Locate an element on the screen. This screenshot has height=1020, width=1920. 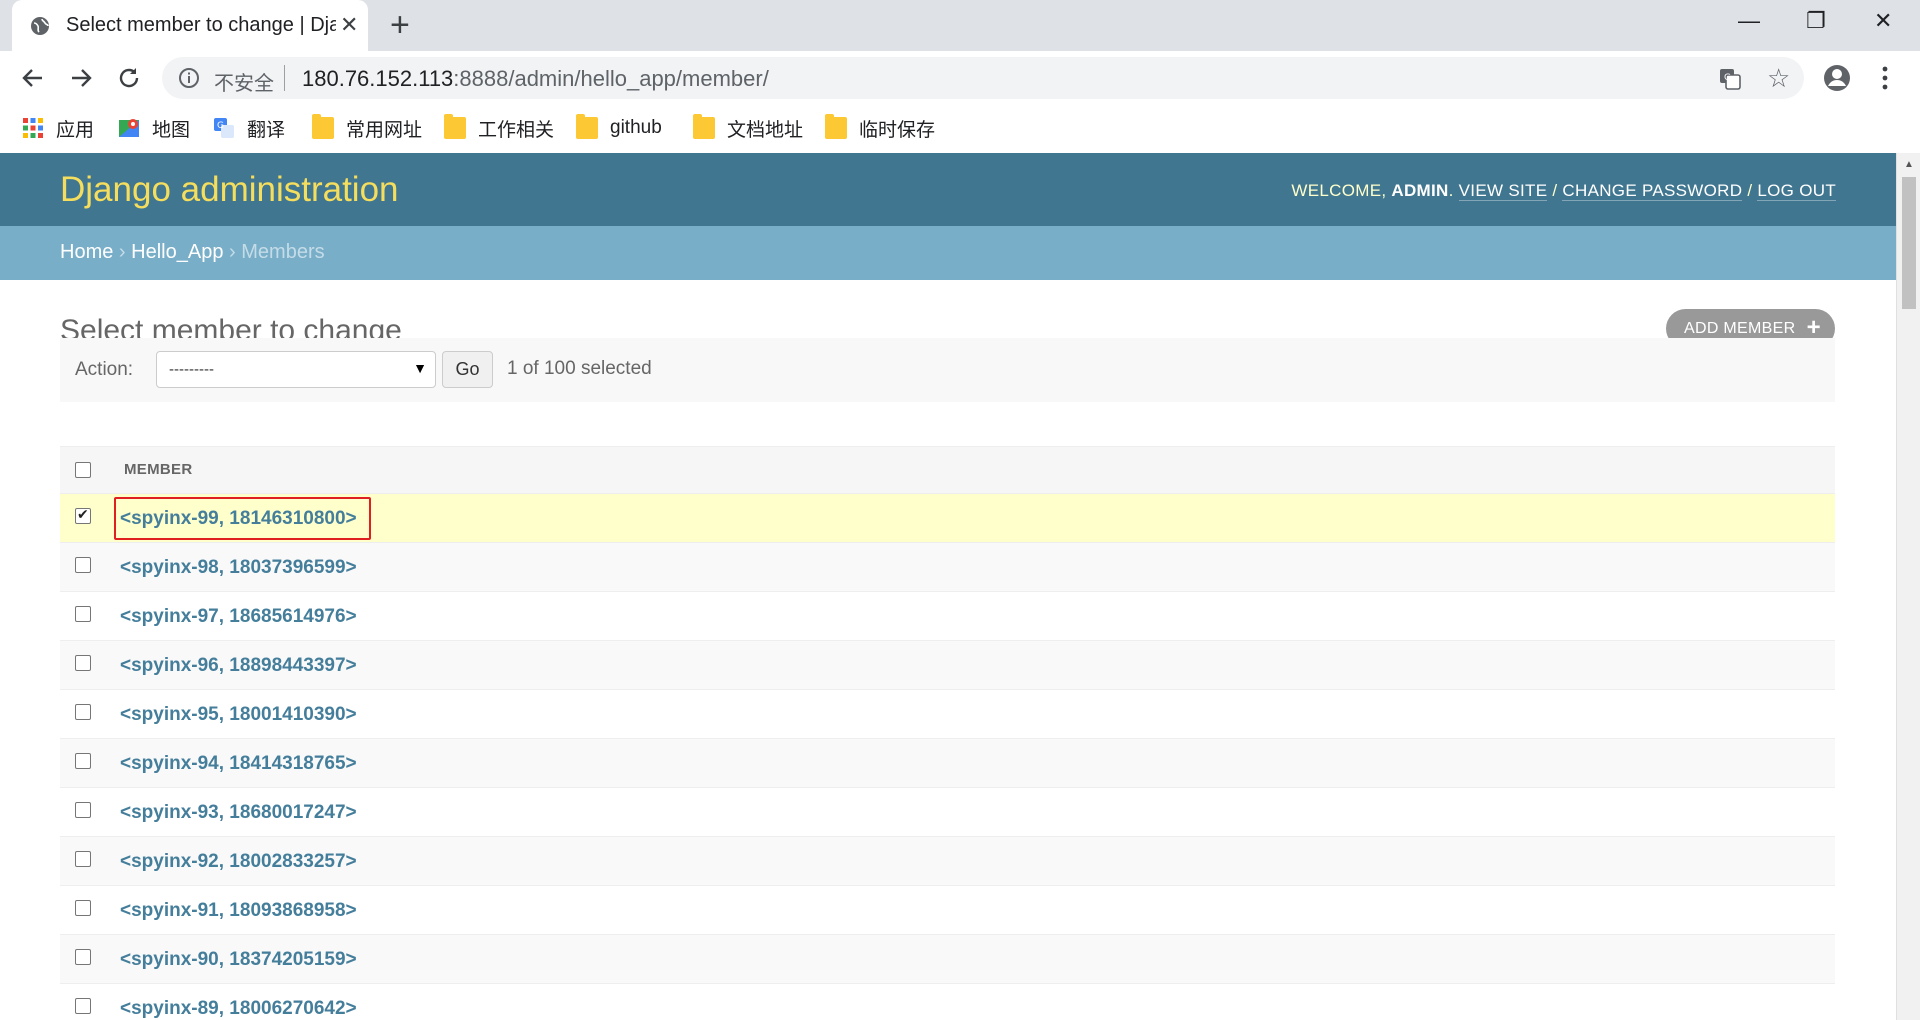
log-out-link: LOG OUT is located at coordinates (1796, 191).